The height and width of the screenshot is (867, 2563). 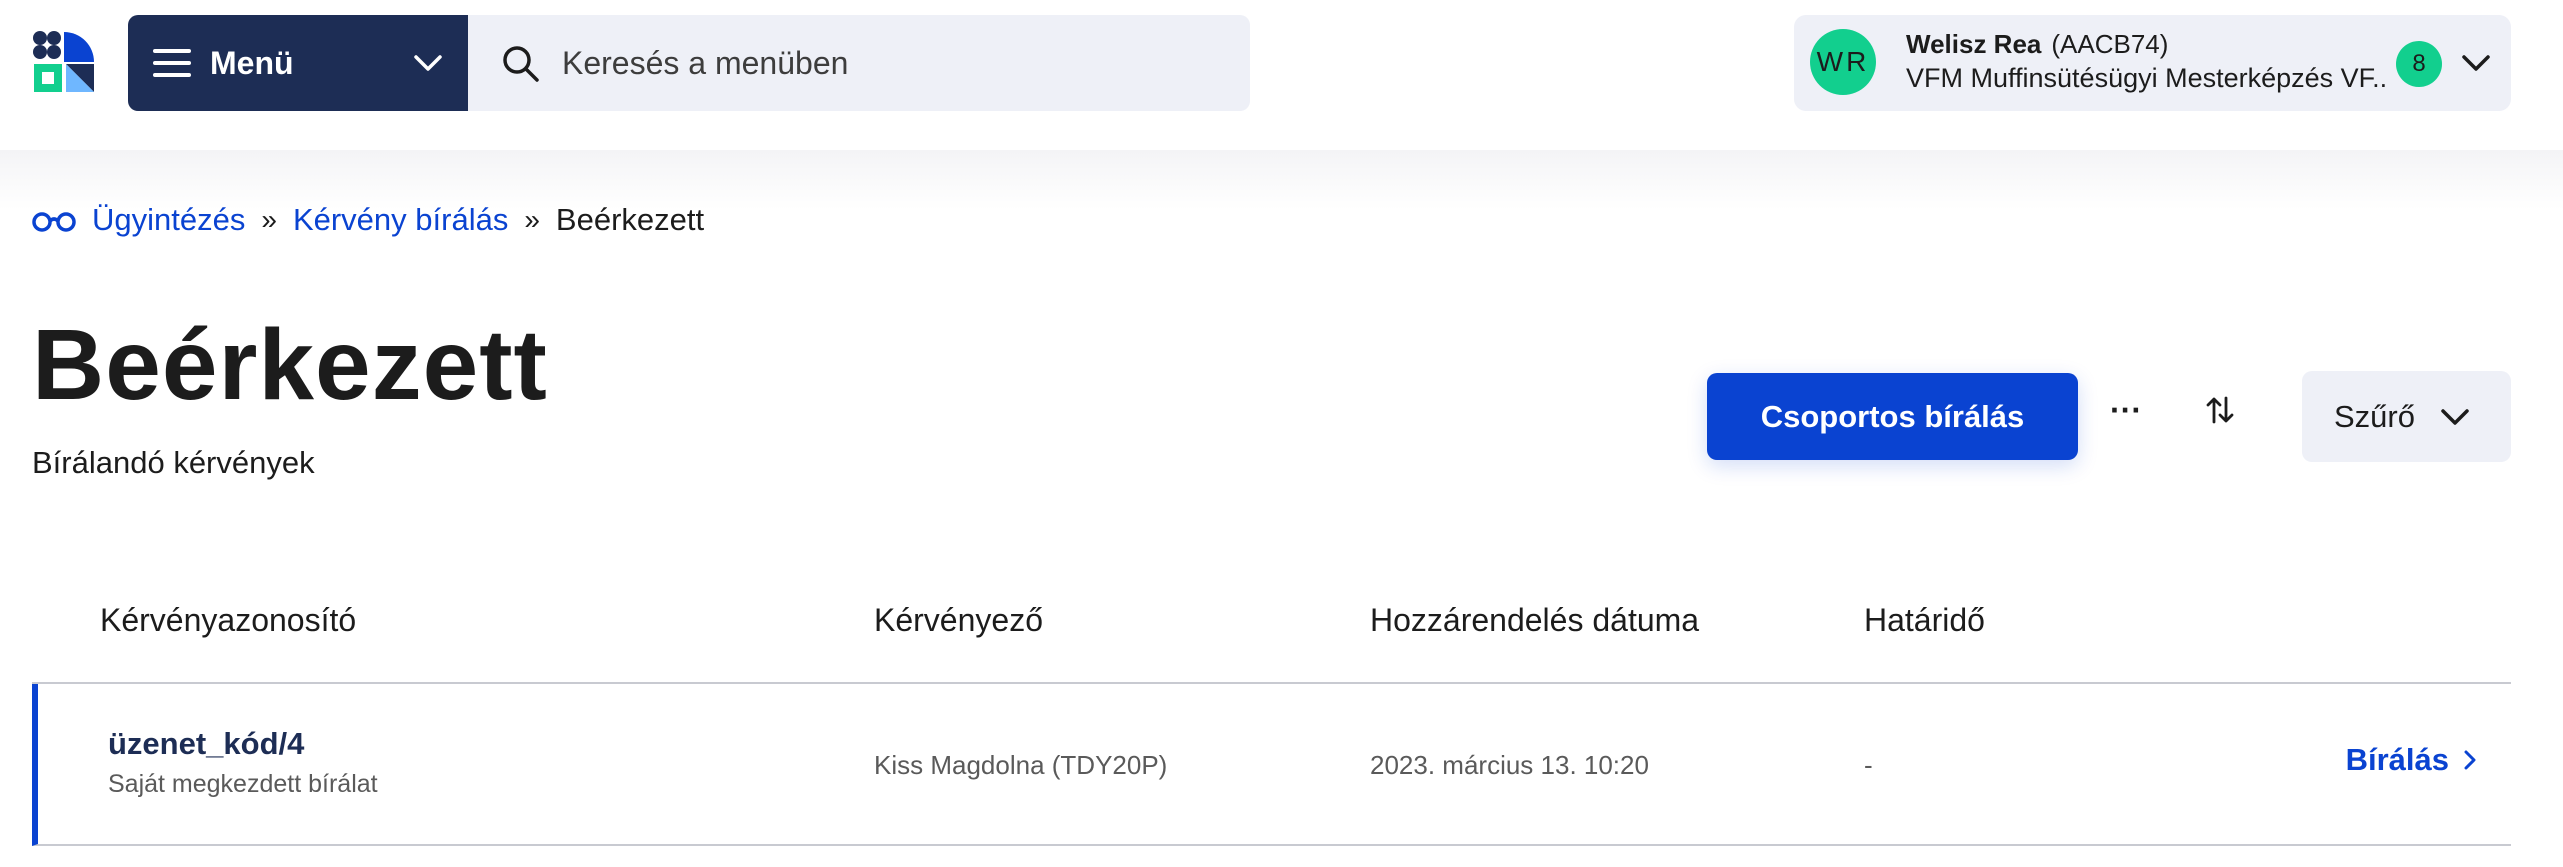 I want to click on user-name: Welisz Rea, so click(x=1974, y=44).